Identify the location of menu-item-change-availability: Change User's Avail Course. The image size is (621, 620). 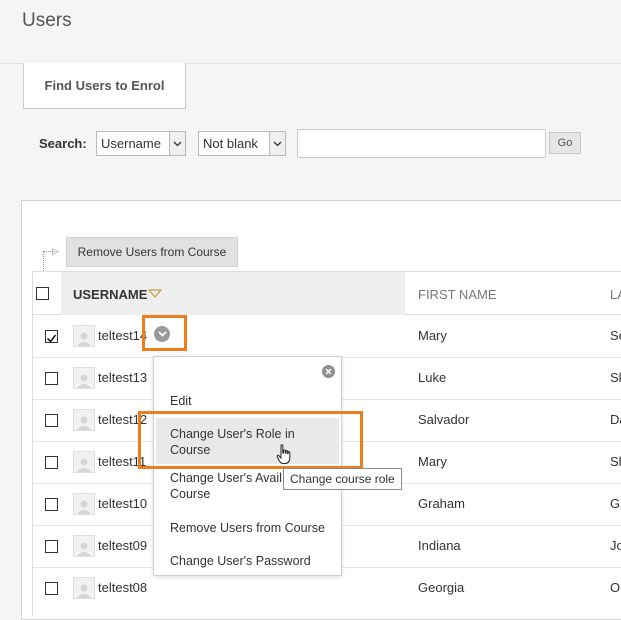
(226, 486).